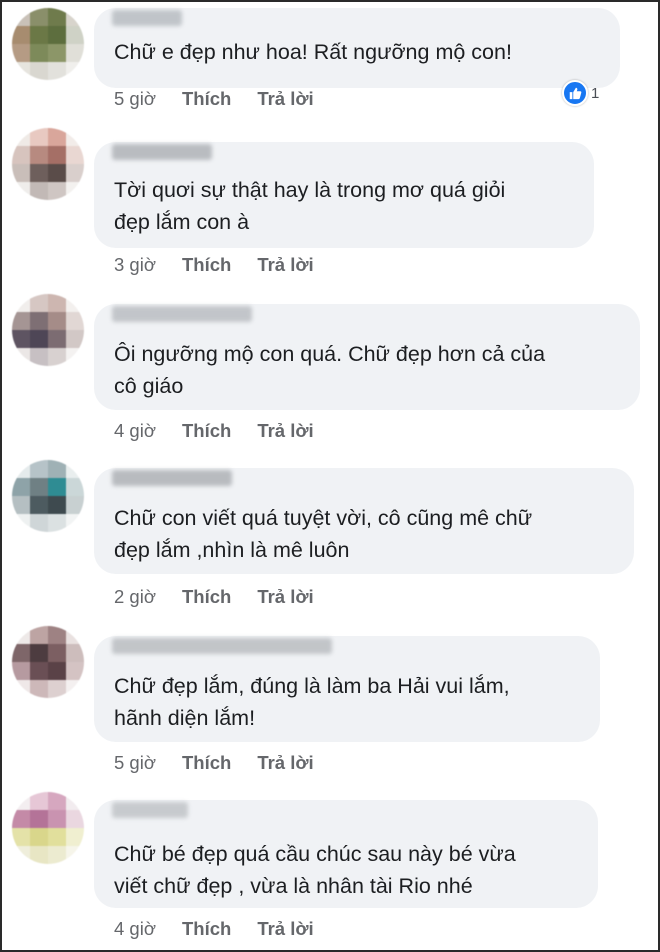 Image resolution: width=660 pixels, height=952 pixels. What do you see at coordinates (149, 386) in the screenshot?
I see `comment-text: cô giáo` at bounding box center [149, 386].